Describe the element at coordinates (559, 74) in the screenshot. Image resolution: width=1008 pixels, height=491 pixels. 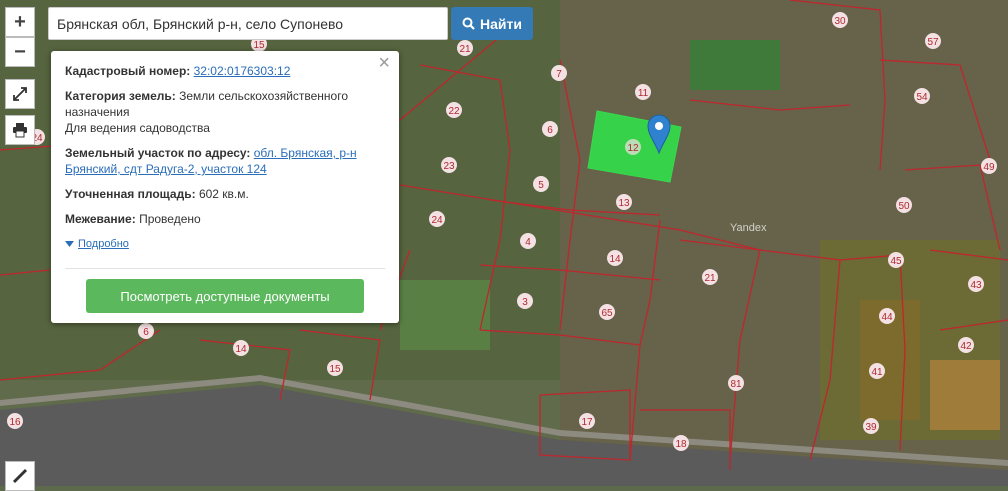
I see `svg-text: 7` at that location.